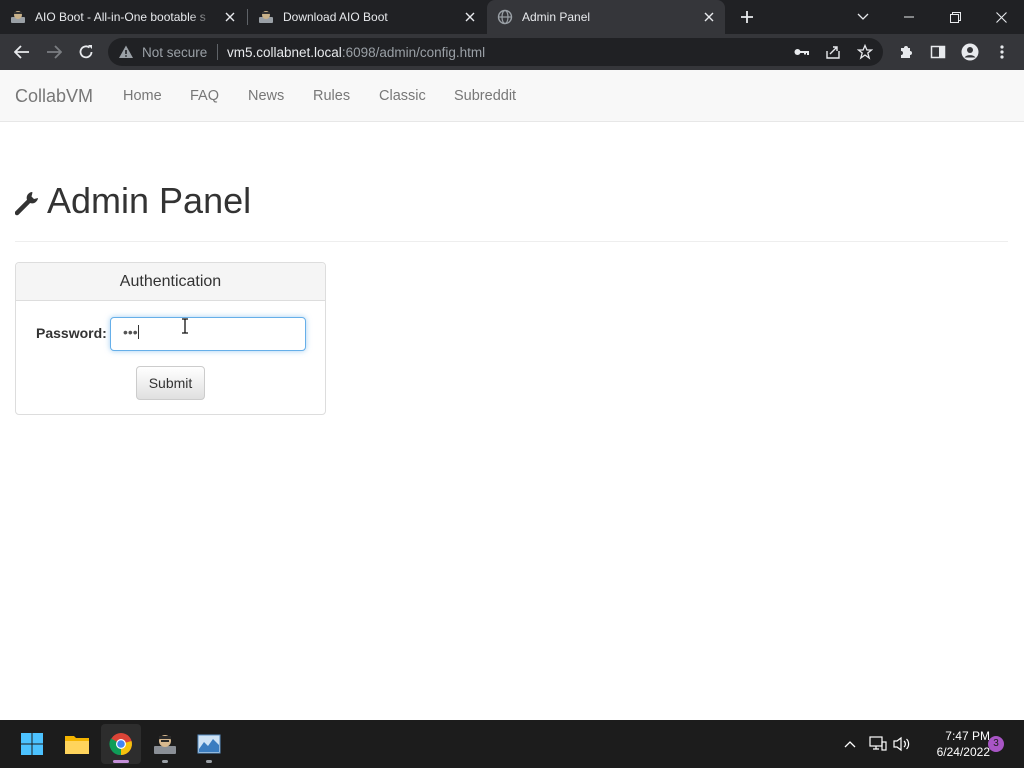  What do you see at coordinates (1002, 52) in the screenshot?
I see `menu-kebab-icon` at bounding box center [1002, 52].